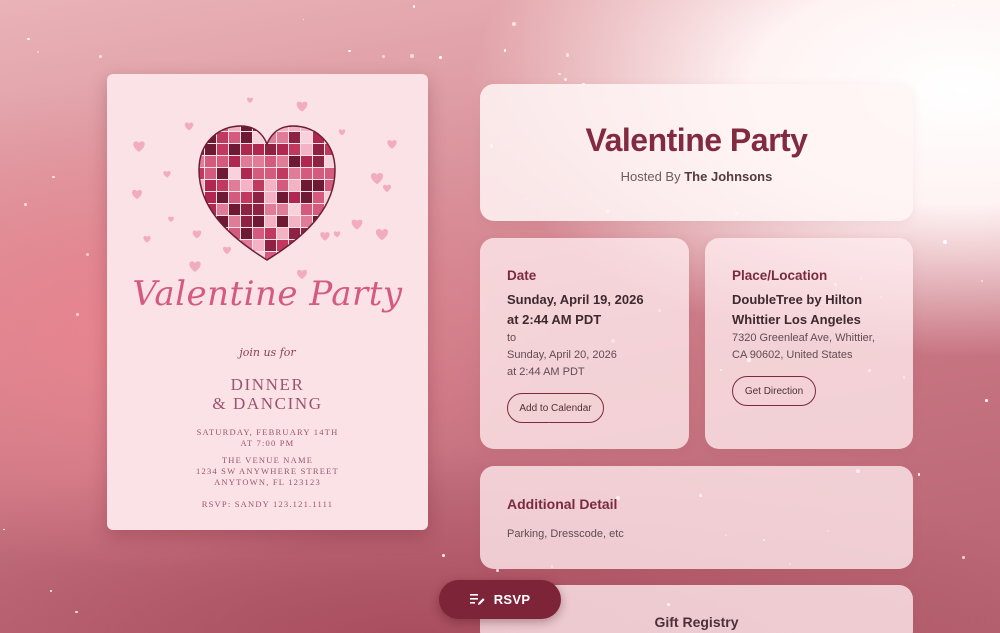 This screenshot has height=633, width=1000. What do you see at coordinates (575, 299) in the screenshot?
I see `start-date: Sunday, April 19, 2026` at bounding box center [575, 299].